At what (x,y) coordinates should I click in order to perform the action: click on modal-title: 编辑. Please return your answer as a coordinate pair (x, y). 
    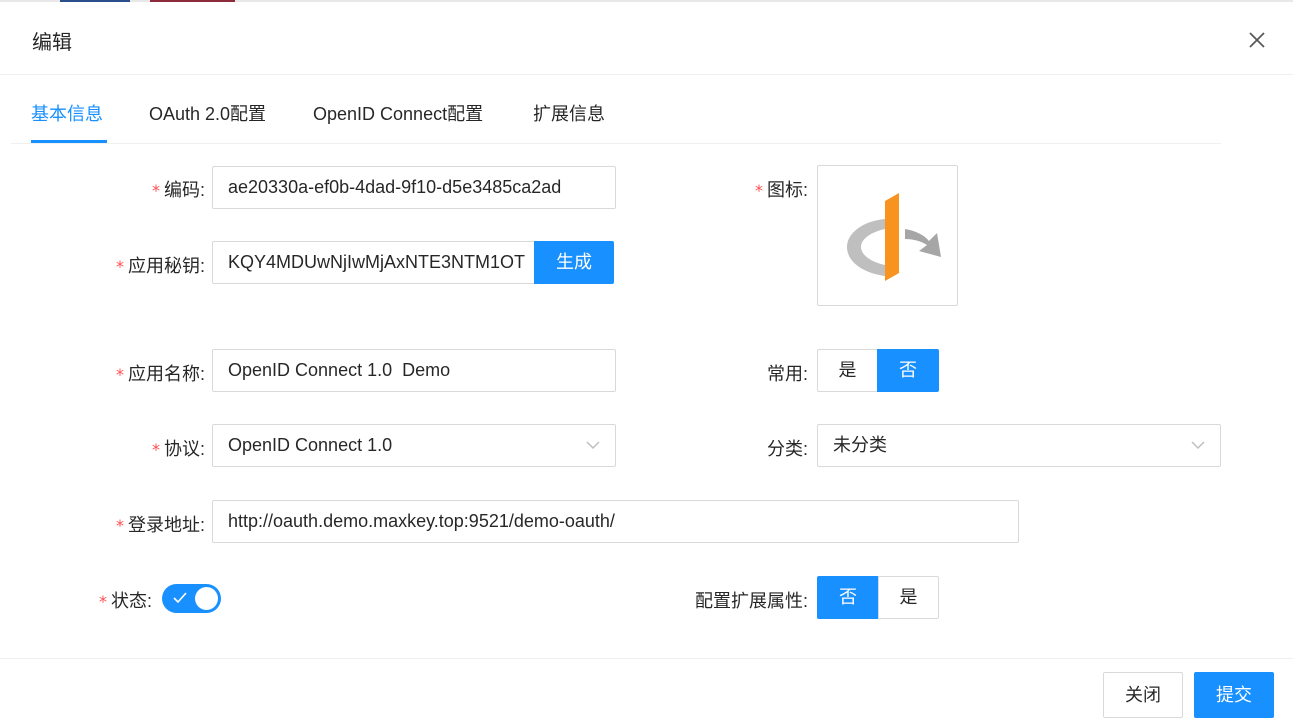
    Looking at the image, I should click on (52, 43).